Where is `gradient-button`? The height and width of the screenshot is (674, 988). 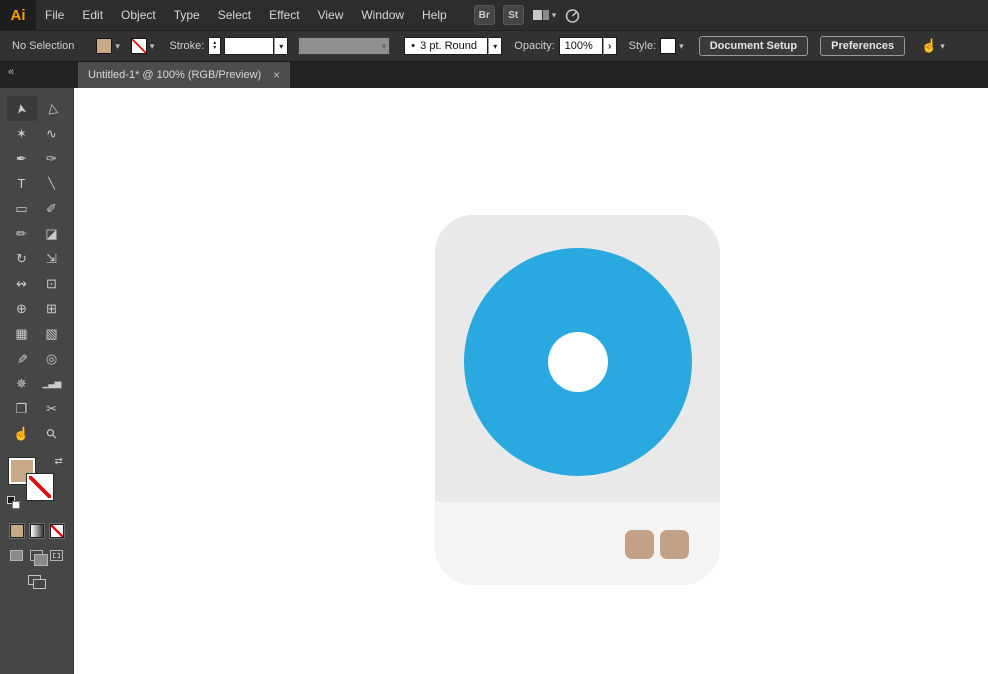 gradient-button is located at coordinates (36, 531).